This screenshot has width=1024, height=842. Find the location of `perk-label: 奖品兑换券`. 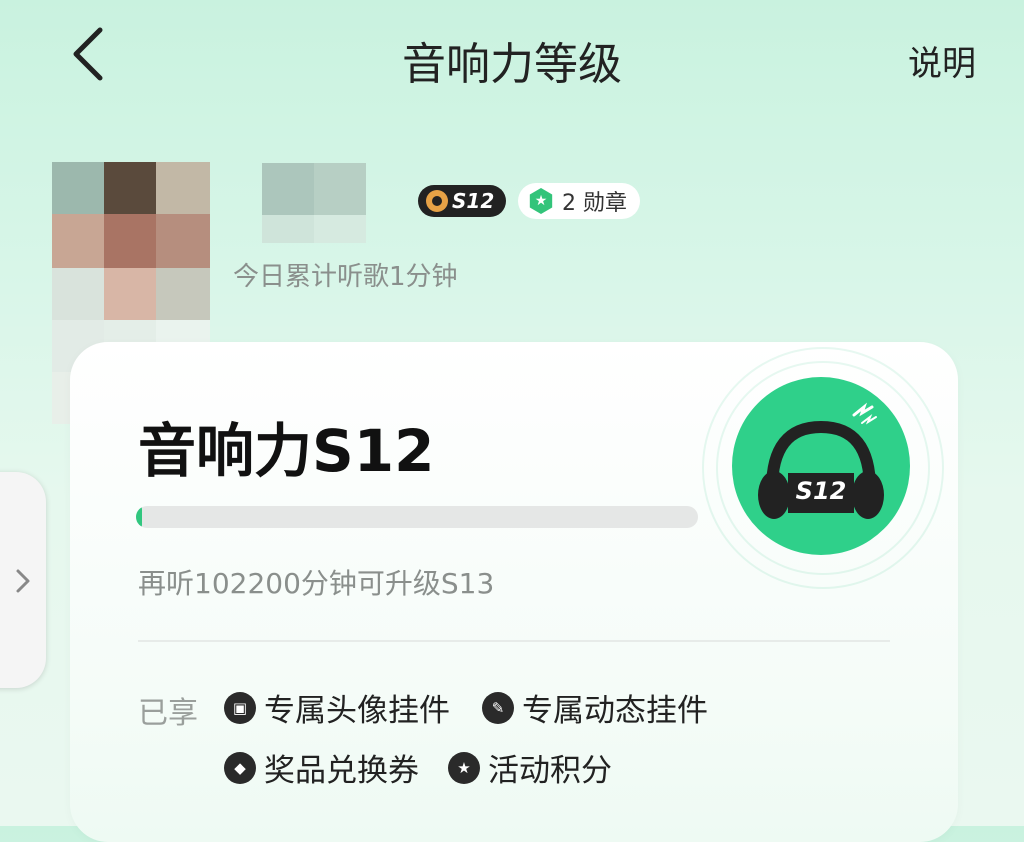

perk-label: 奖品兑换券 is located at coordinates (341, 771).